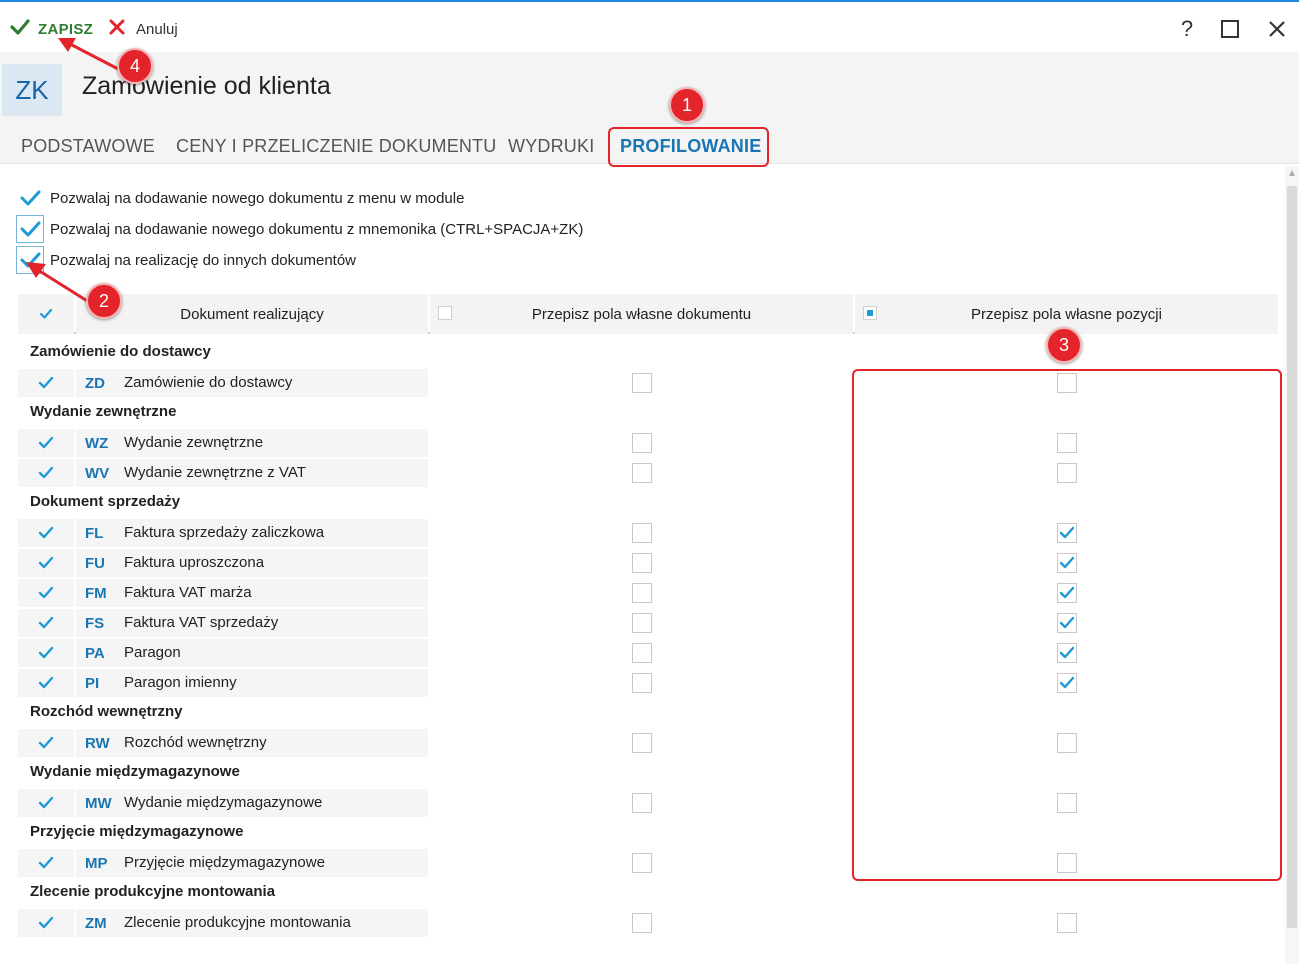 This screenshot has height=964, width=1299. I want to click on group-label: Zlecenie produkcyjne montowania, so click(153, 891).